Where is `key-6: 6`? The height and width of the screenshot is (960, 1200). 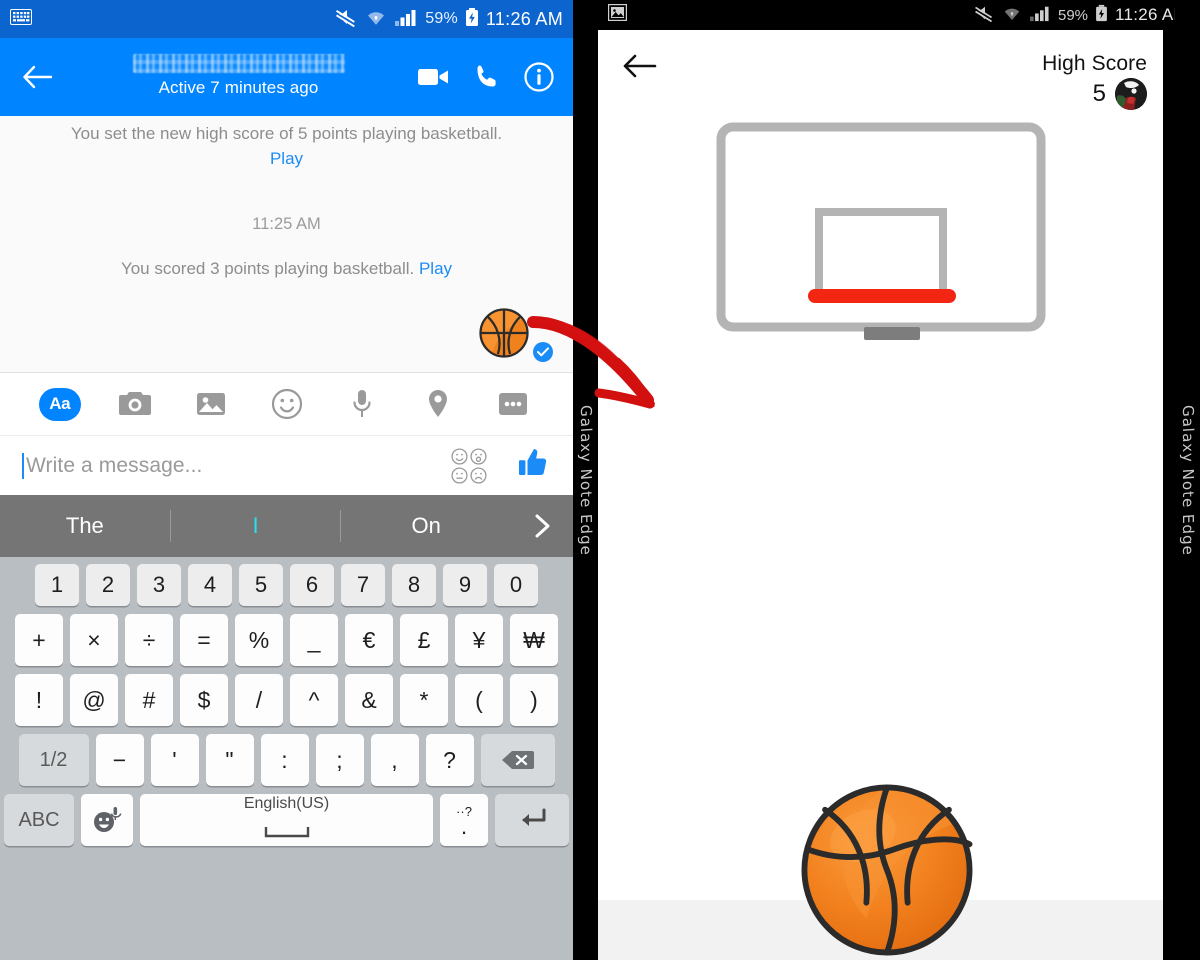
key-6: 6 is located at coordinates (312, 585).